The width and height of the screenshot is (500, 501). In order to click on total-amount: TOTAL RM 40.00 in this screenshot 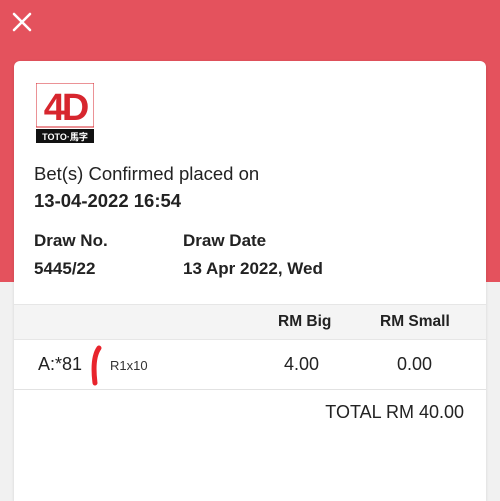, I will do `click(394, 412)`.